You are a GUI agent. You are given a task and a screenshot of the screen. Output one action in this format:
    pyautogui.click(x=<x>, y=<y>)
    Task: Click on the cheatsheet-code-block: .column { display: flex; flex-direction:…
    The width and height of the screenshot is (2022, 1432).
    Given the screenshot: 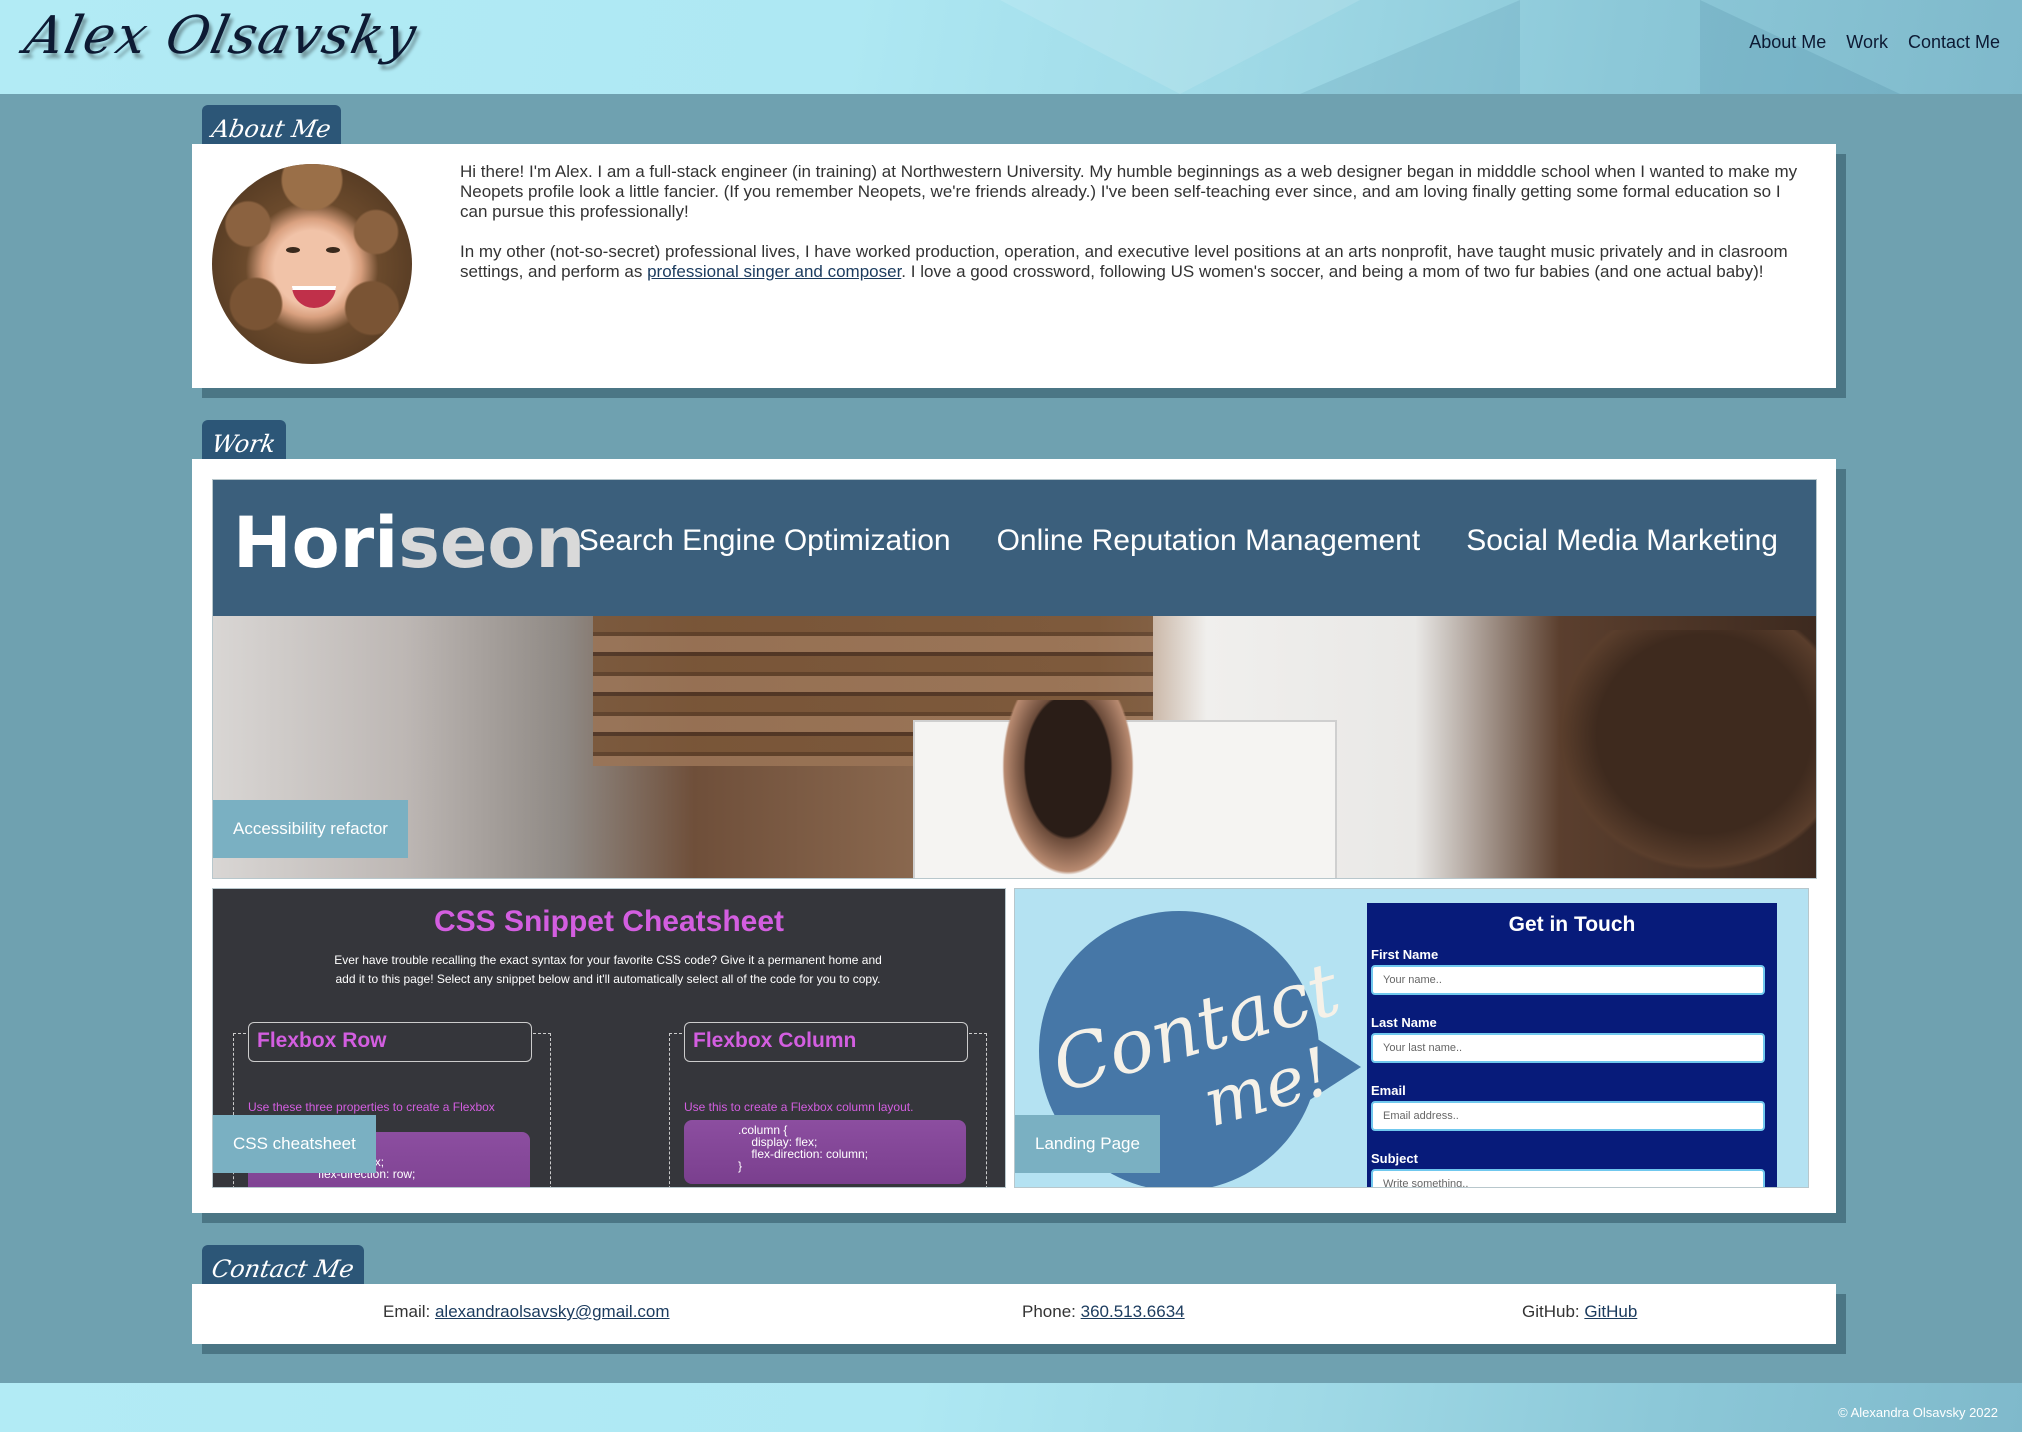 What is the action you would take?
    pyautogui.click(x=825, y=1152)
    